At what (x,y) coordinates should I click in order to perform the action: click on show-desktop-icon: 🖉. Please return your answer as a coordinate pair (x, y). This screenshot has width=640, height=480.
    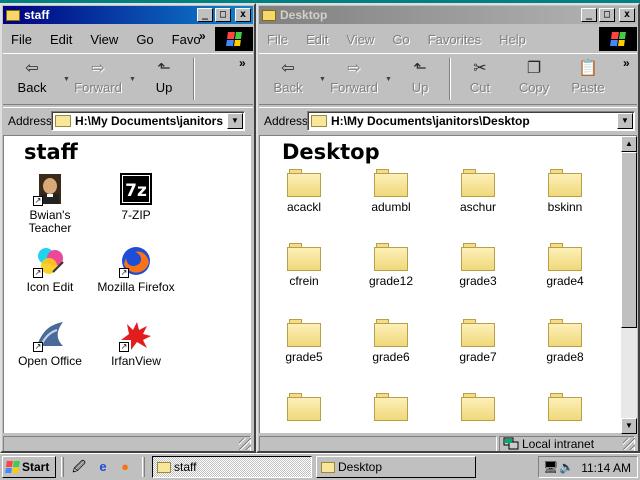
    Looking at the image, I should click on (79, 467).